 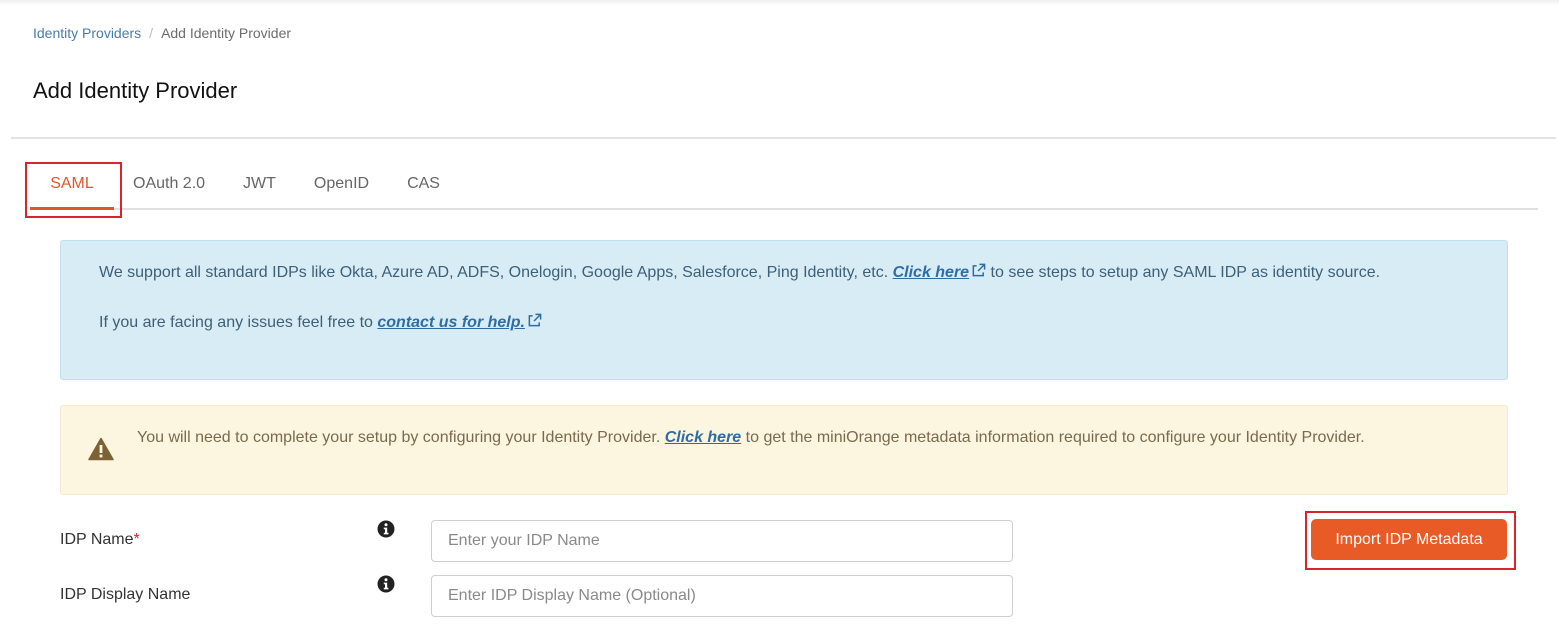 I want to click on header-divider, so click(x=783, y=138).